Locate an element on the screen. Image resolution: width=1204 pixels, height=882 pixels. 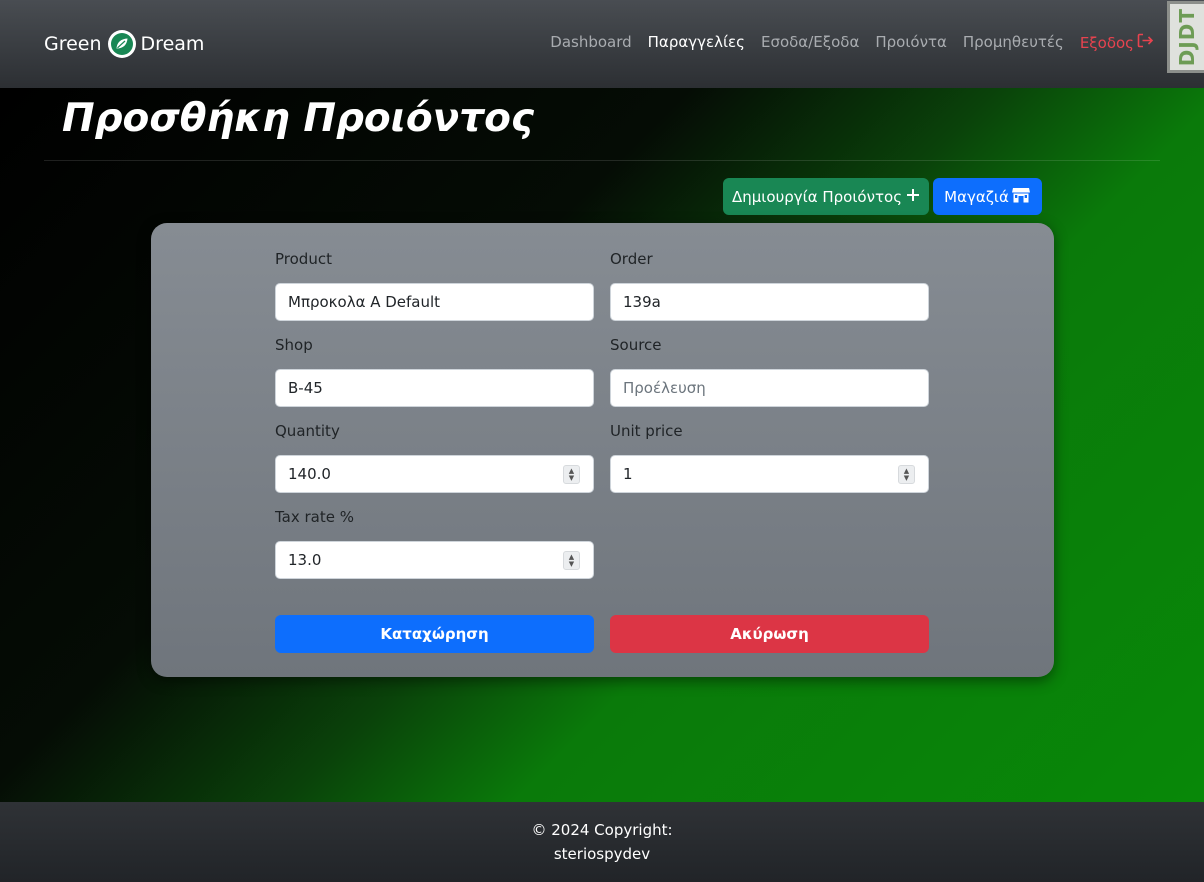
submit-button: Καταχώρηση is located at coordinates (434, 634).